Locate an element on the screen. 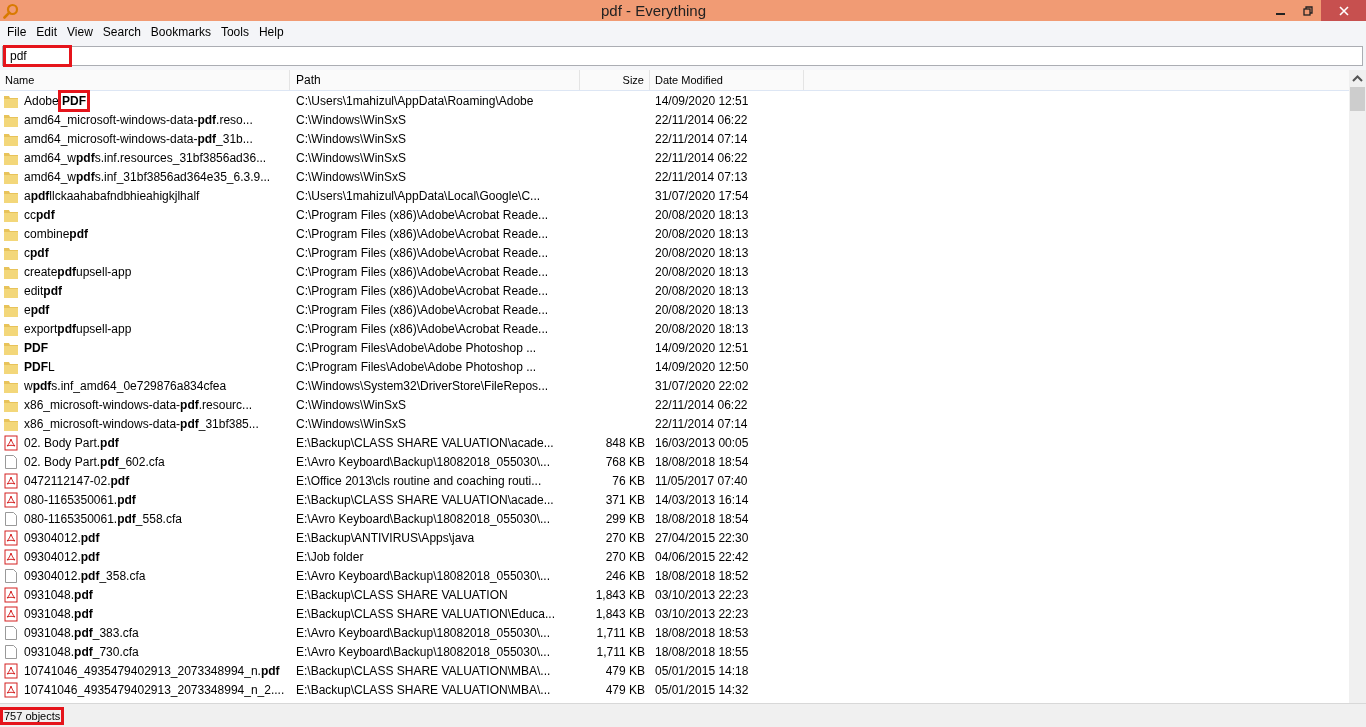 The image size is (1366, 727). file-name: apdfllckaahabafndbhieahigkjlhalf is located at coordinates (112, 195).